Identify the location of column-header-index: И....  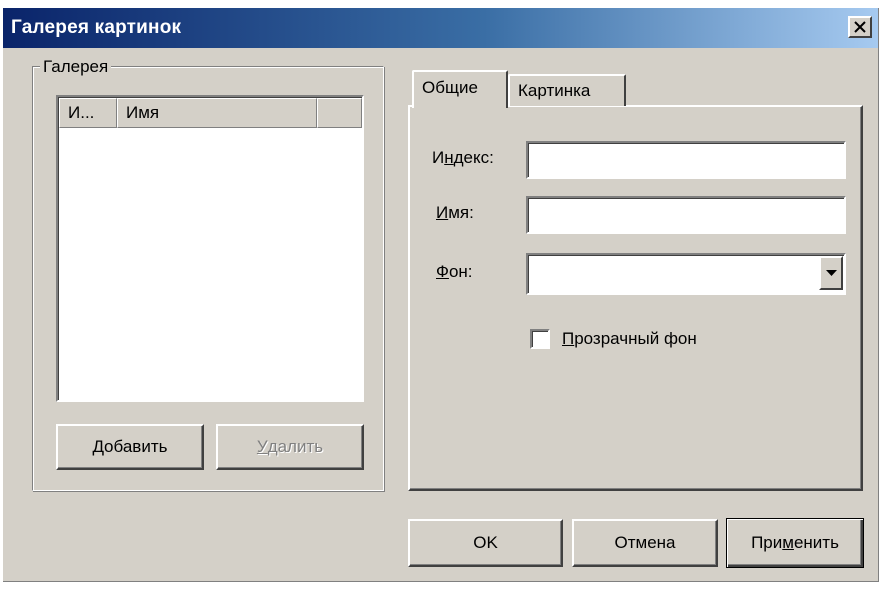
(88, 113).